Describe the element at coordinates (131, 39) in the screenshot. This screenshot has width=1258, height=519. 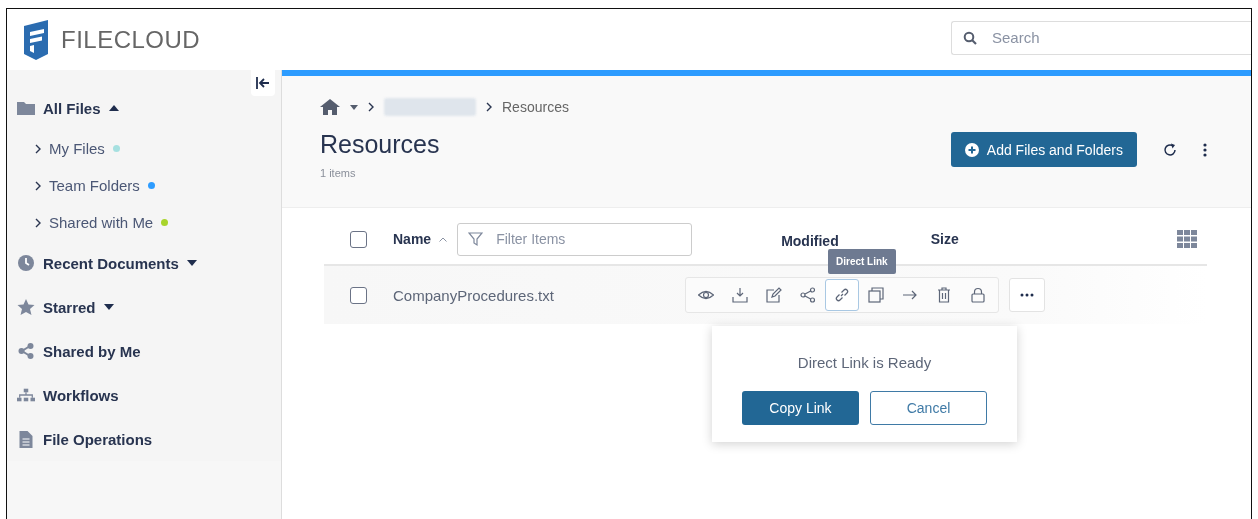
I see `logo-text: FILECLOUD` at that location.